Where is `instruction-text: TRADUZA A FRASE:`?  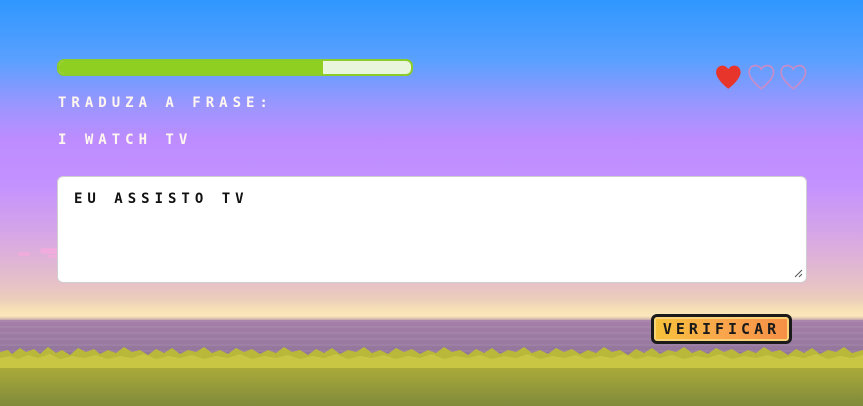
instruction-text: TRADUZA A FRASE: is located at coordinates (165, 103).